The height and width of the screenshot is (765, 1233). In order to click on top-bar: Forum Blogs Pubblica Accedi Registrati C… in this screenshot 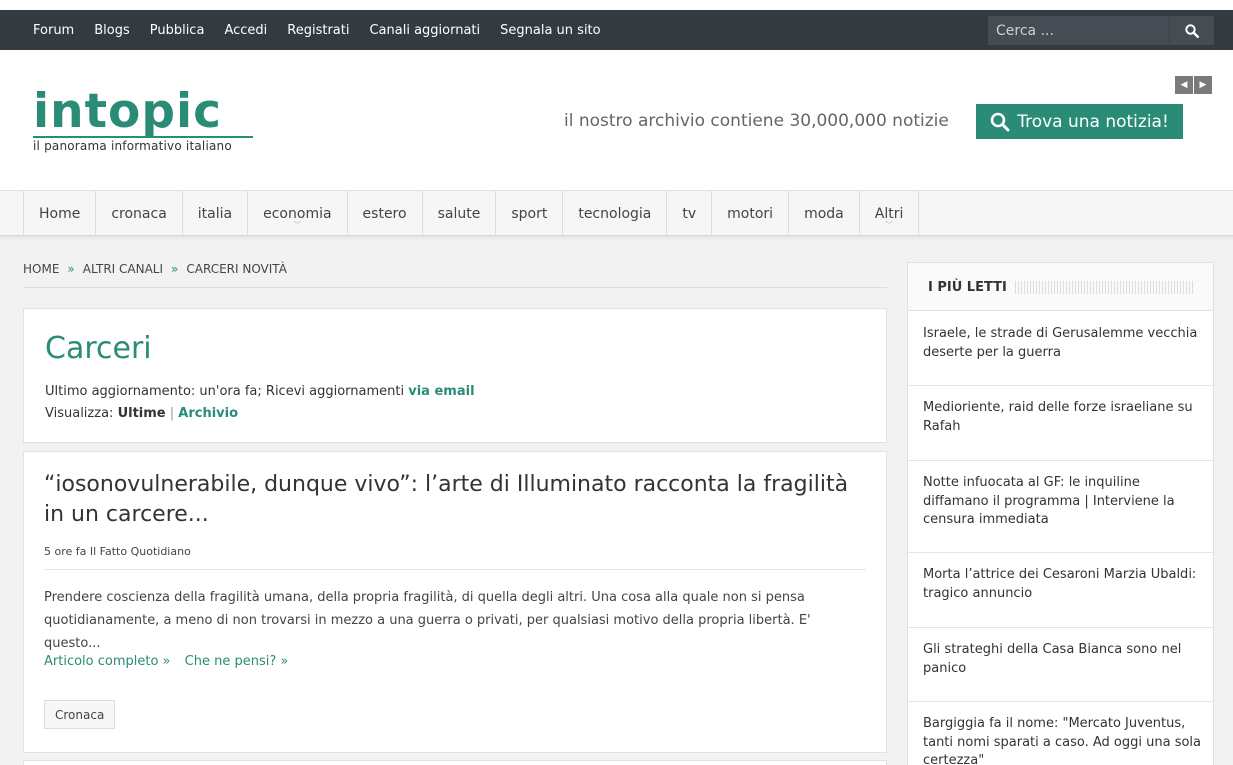, I will do `click(616, 30)`.